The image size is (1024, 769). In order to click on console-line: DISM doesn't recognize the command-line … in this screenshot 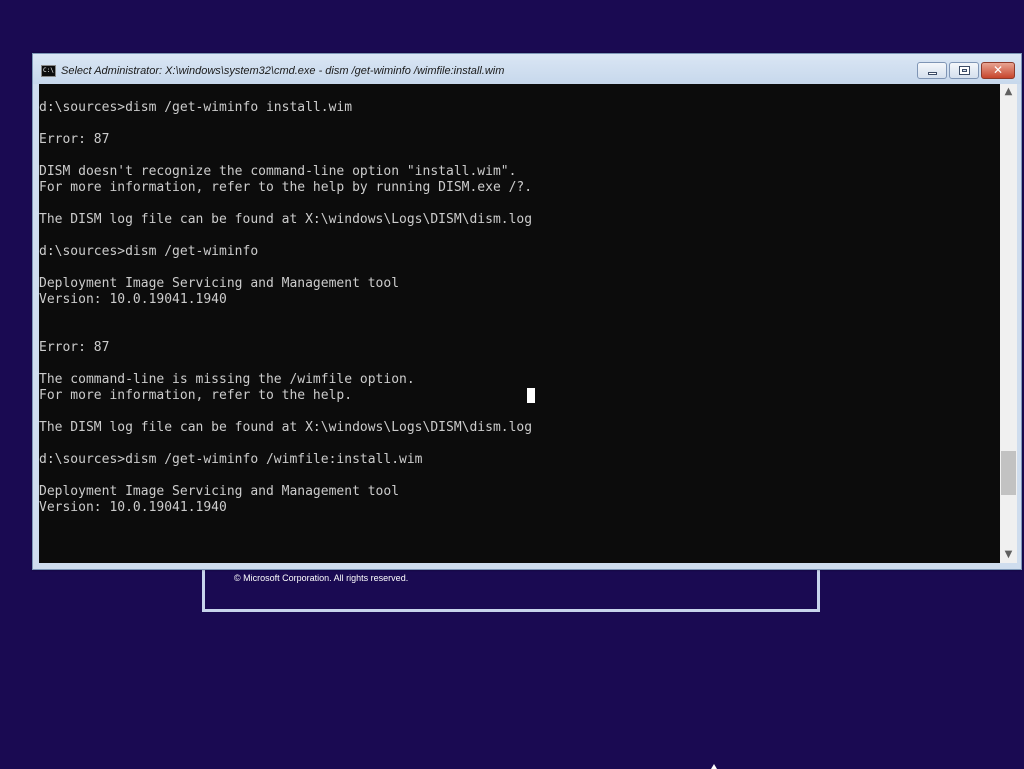, I will do `click(278, 171)`.